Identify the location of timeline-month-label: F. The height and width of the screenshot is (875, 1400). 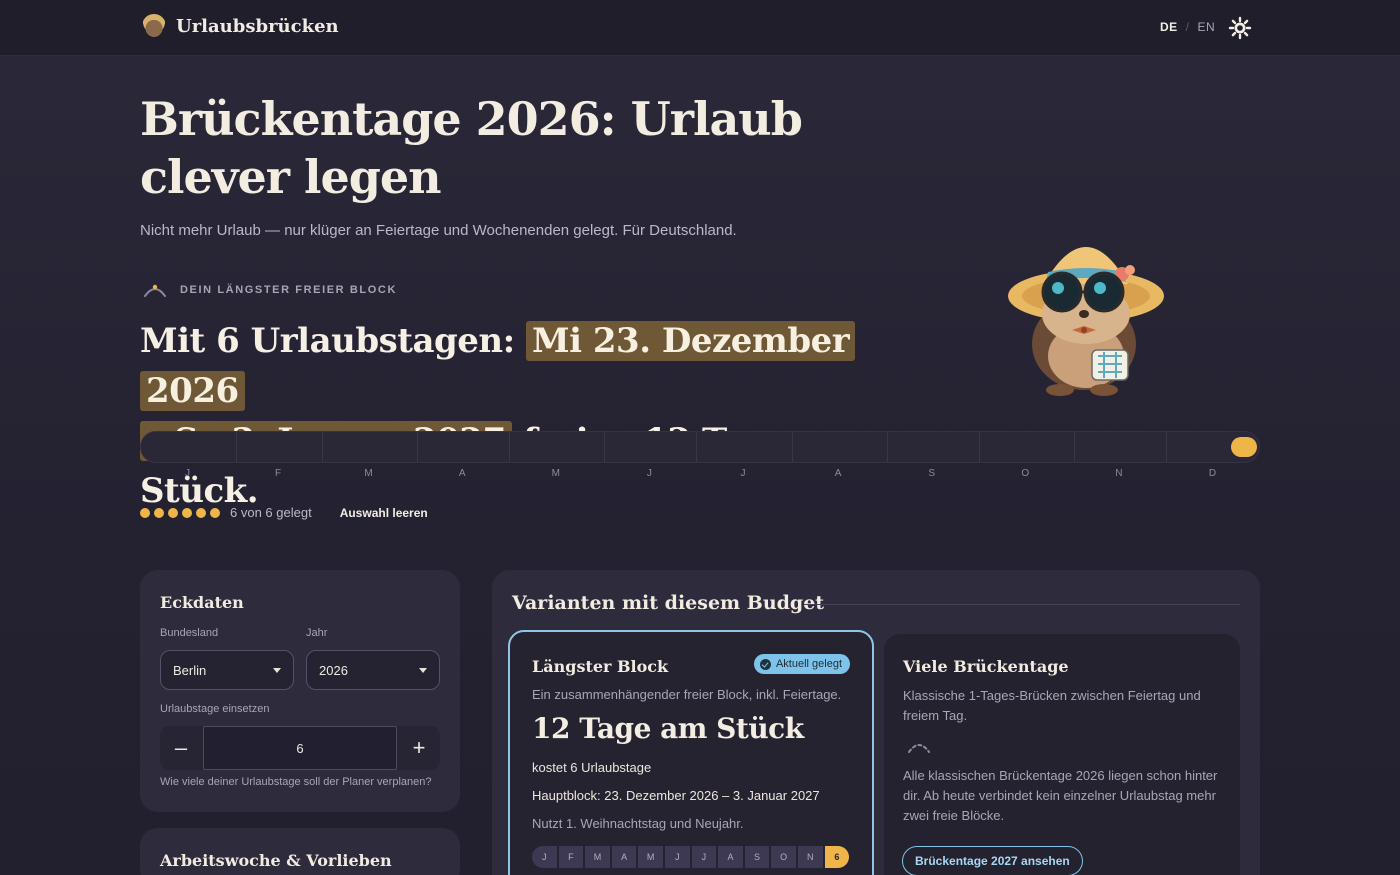
(278, 473).